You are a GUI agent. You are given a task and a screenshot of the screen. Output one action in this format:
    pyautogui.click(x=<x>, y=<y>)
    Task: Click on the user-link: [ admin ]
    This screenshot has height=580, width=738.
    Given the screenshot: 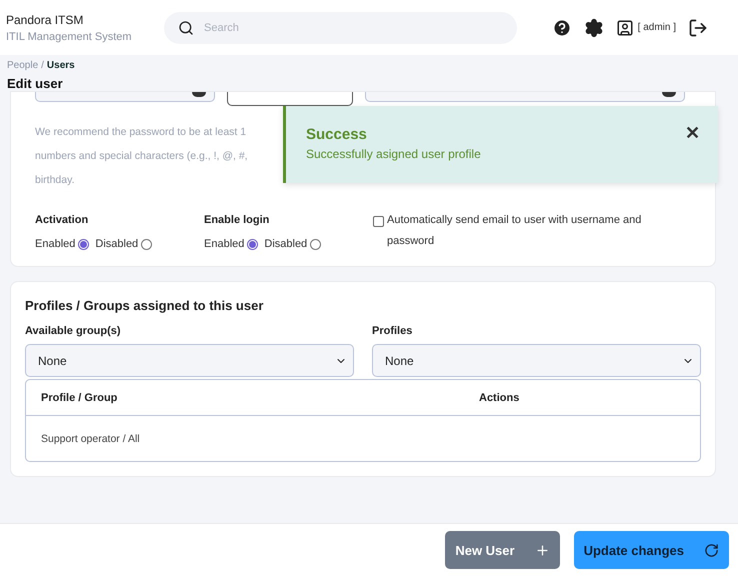 What is the action you would take?
    pyautogui.click(x=646, y=27)
    